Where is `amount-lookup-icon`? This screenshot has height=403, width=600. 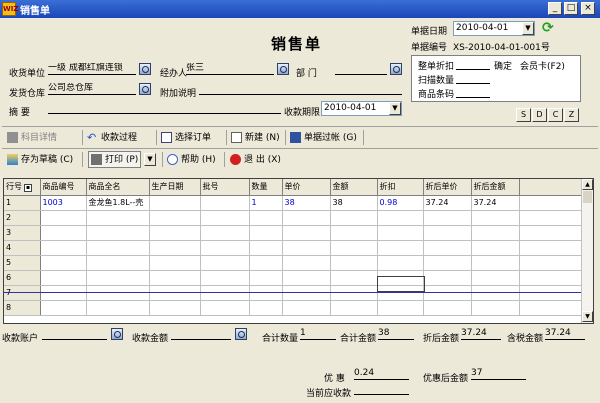 amount-lookup-icon is located at coordinates (241, 334).